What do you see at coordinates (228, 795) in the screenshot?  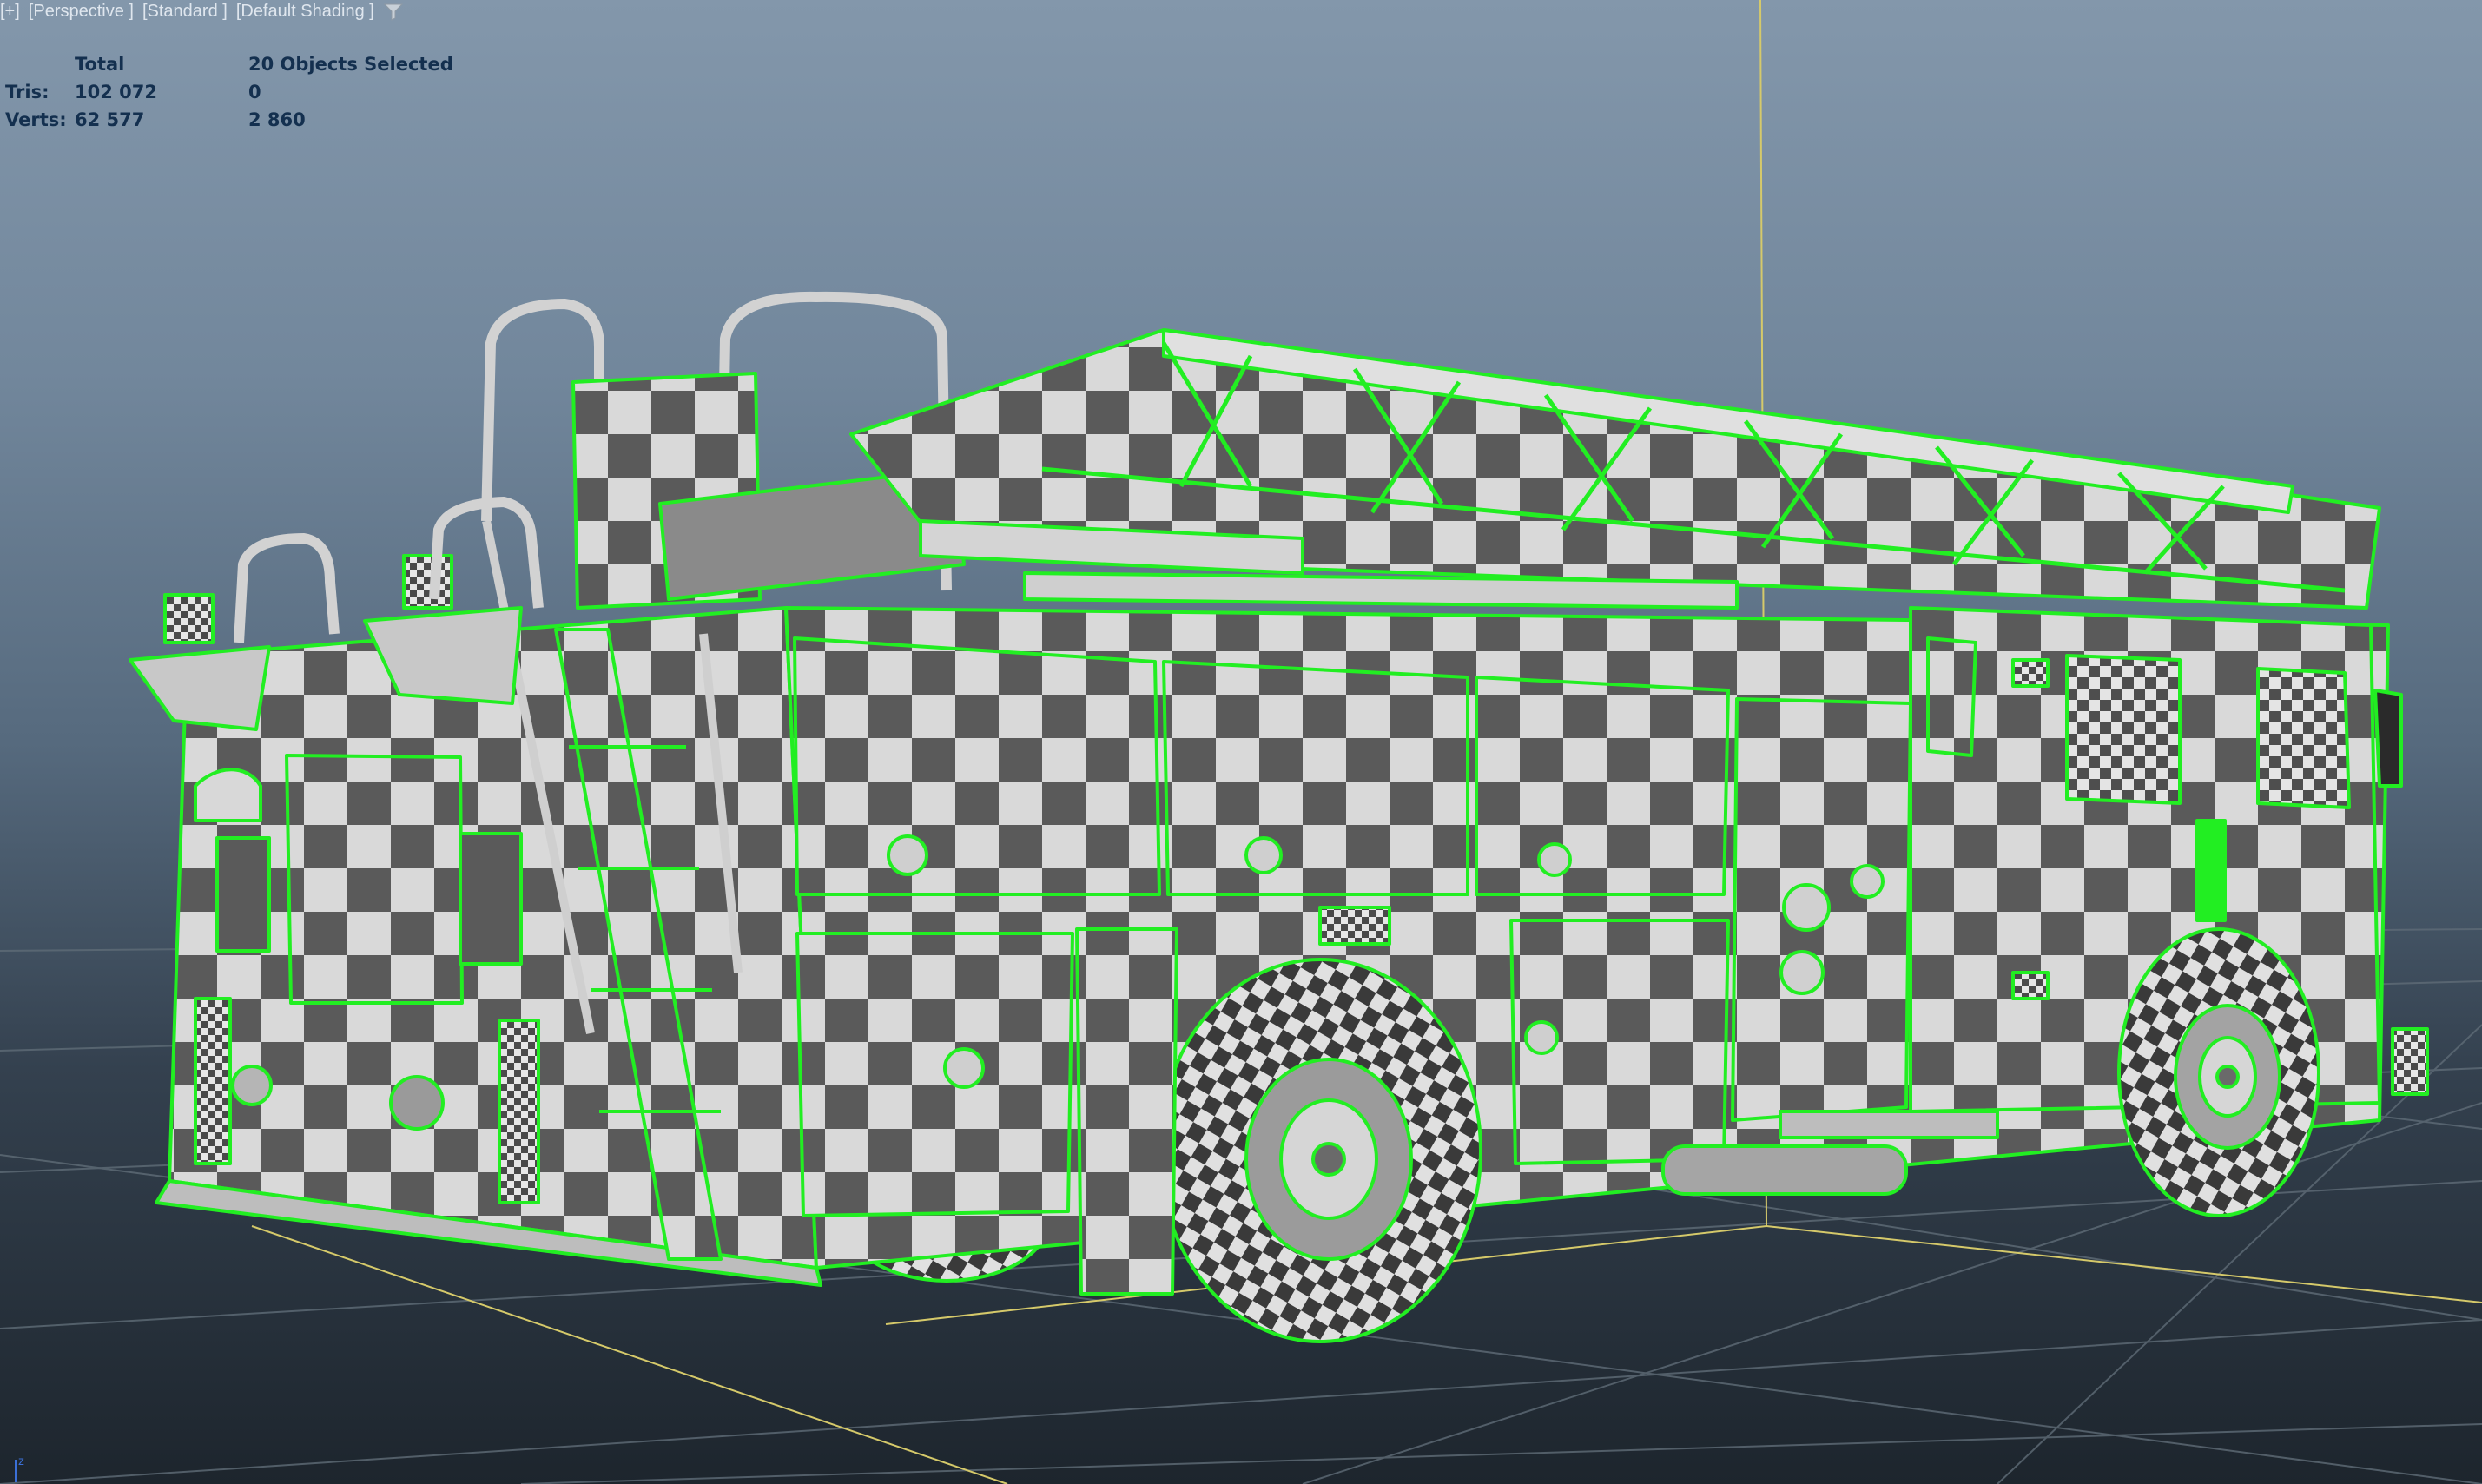 I see `rear-exhaust-pipe` at bounding box center [228, 795].